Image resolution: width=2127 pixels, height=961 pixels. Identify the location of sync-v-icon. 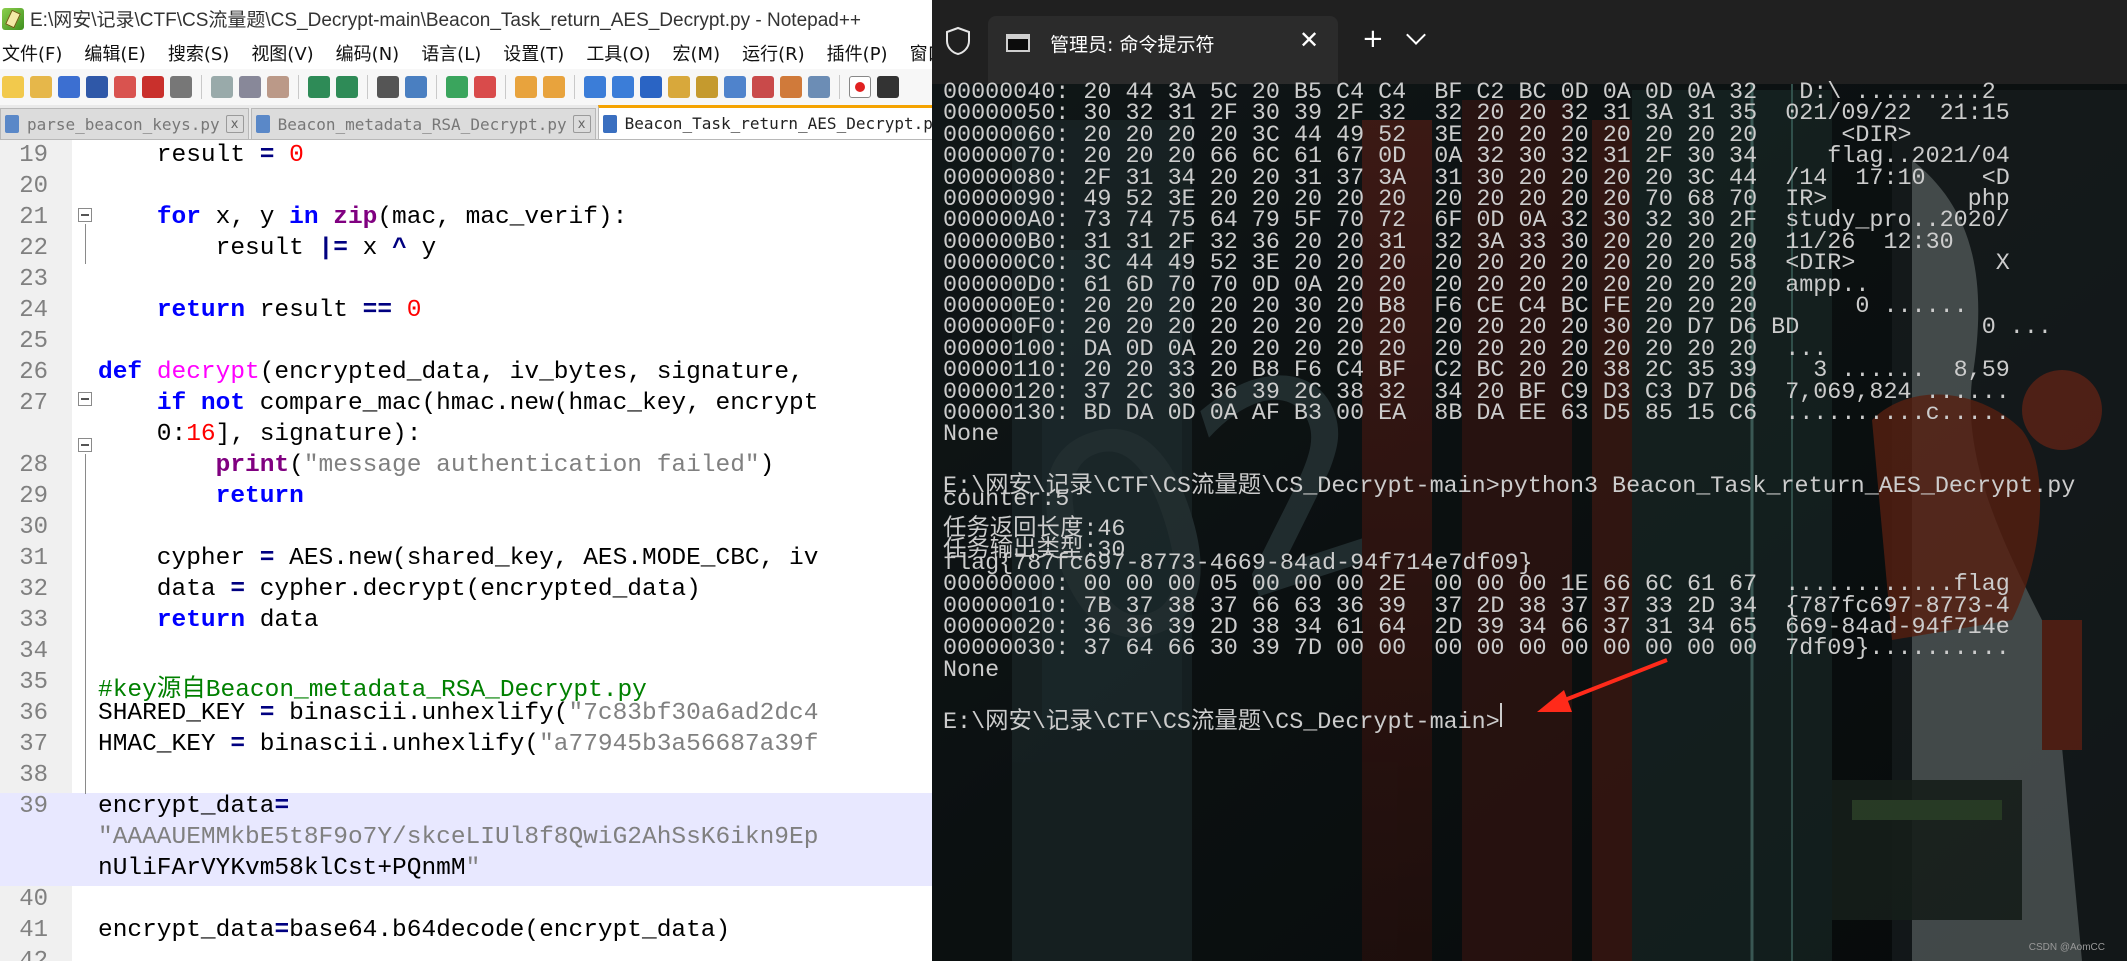
(526, 87).